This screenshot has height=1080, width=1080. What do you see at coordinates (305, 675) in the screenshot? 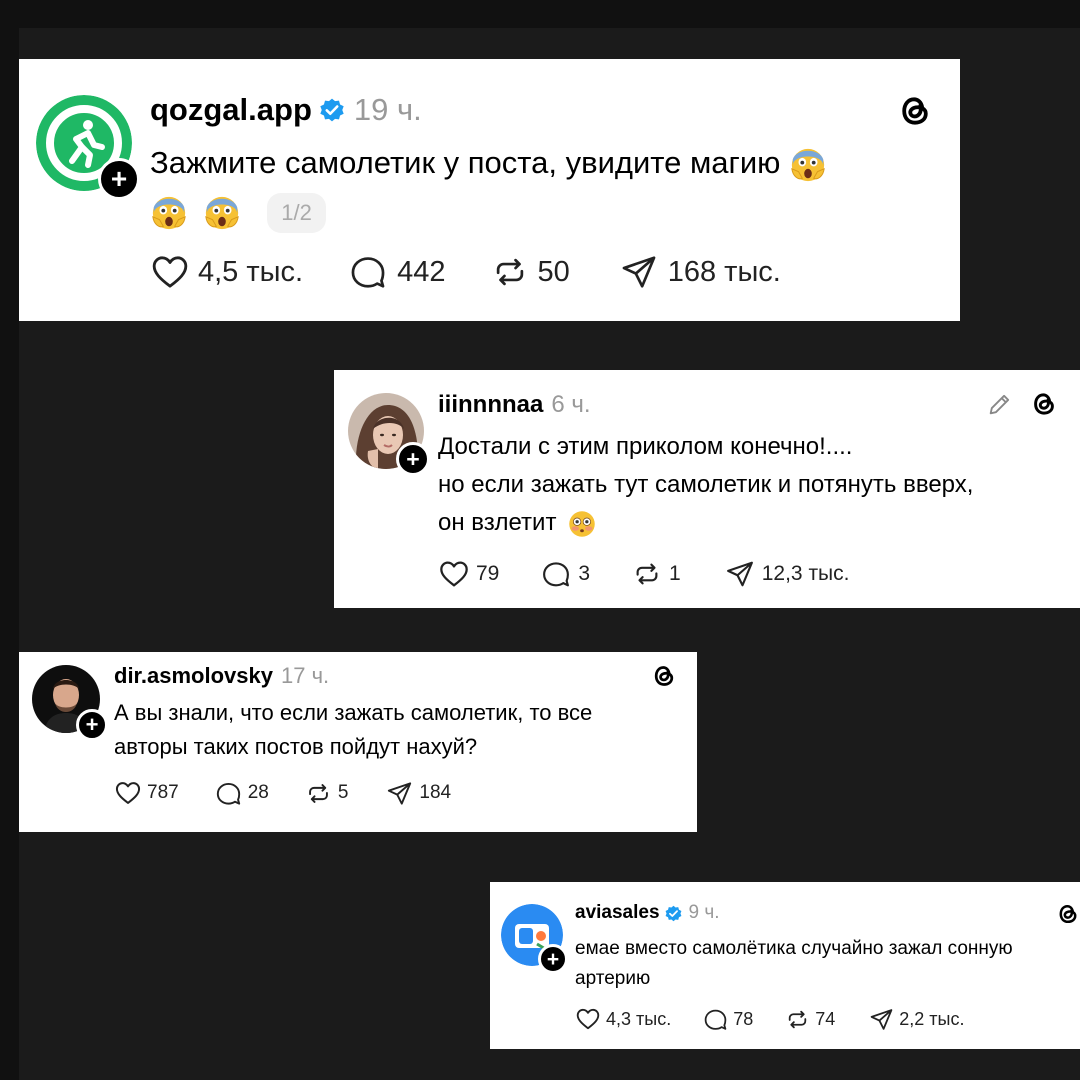
I see `post-time: 17 ч.` at bounding box center [305, 675].